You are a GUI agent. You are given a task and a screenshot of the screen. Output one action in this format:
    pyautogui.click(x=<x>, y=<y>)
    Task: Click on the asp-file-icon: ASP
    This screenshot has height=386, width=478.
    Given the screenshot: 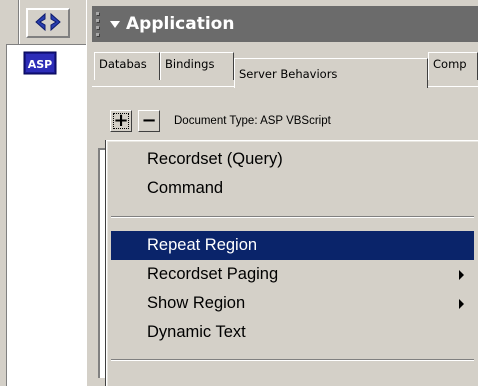 What is the action you would take?
    pyautogui.click(x=40, y=63)
    